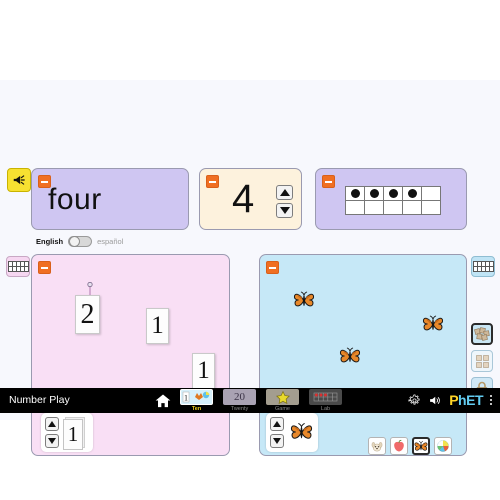  What do you see at coordinates (186, 398) in the screenshot?
I see `svg-text: 1` at bounding box center [186, 398].